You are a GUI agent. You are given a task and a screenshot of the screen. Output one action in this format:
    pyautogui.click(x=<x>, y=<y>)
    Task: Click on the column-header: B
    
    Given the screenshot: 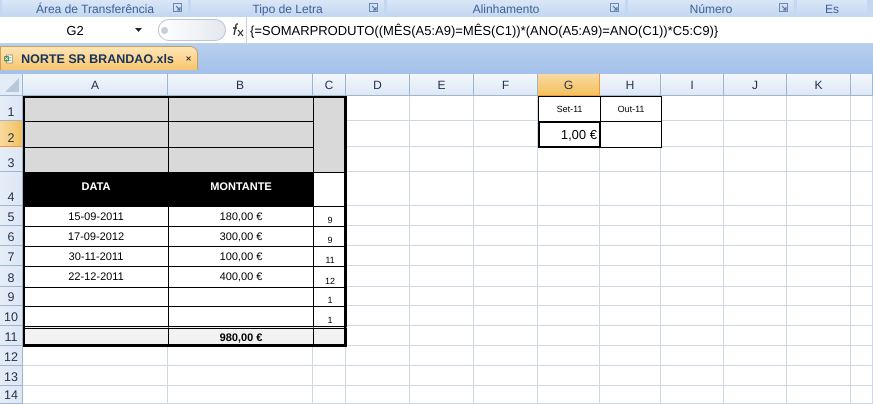 What is the action you would take?
    pyautogui.click(x=240, y=85)
    